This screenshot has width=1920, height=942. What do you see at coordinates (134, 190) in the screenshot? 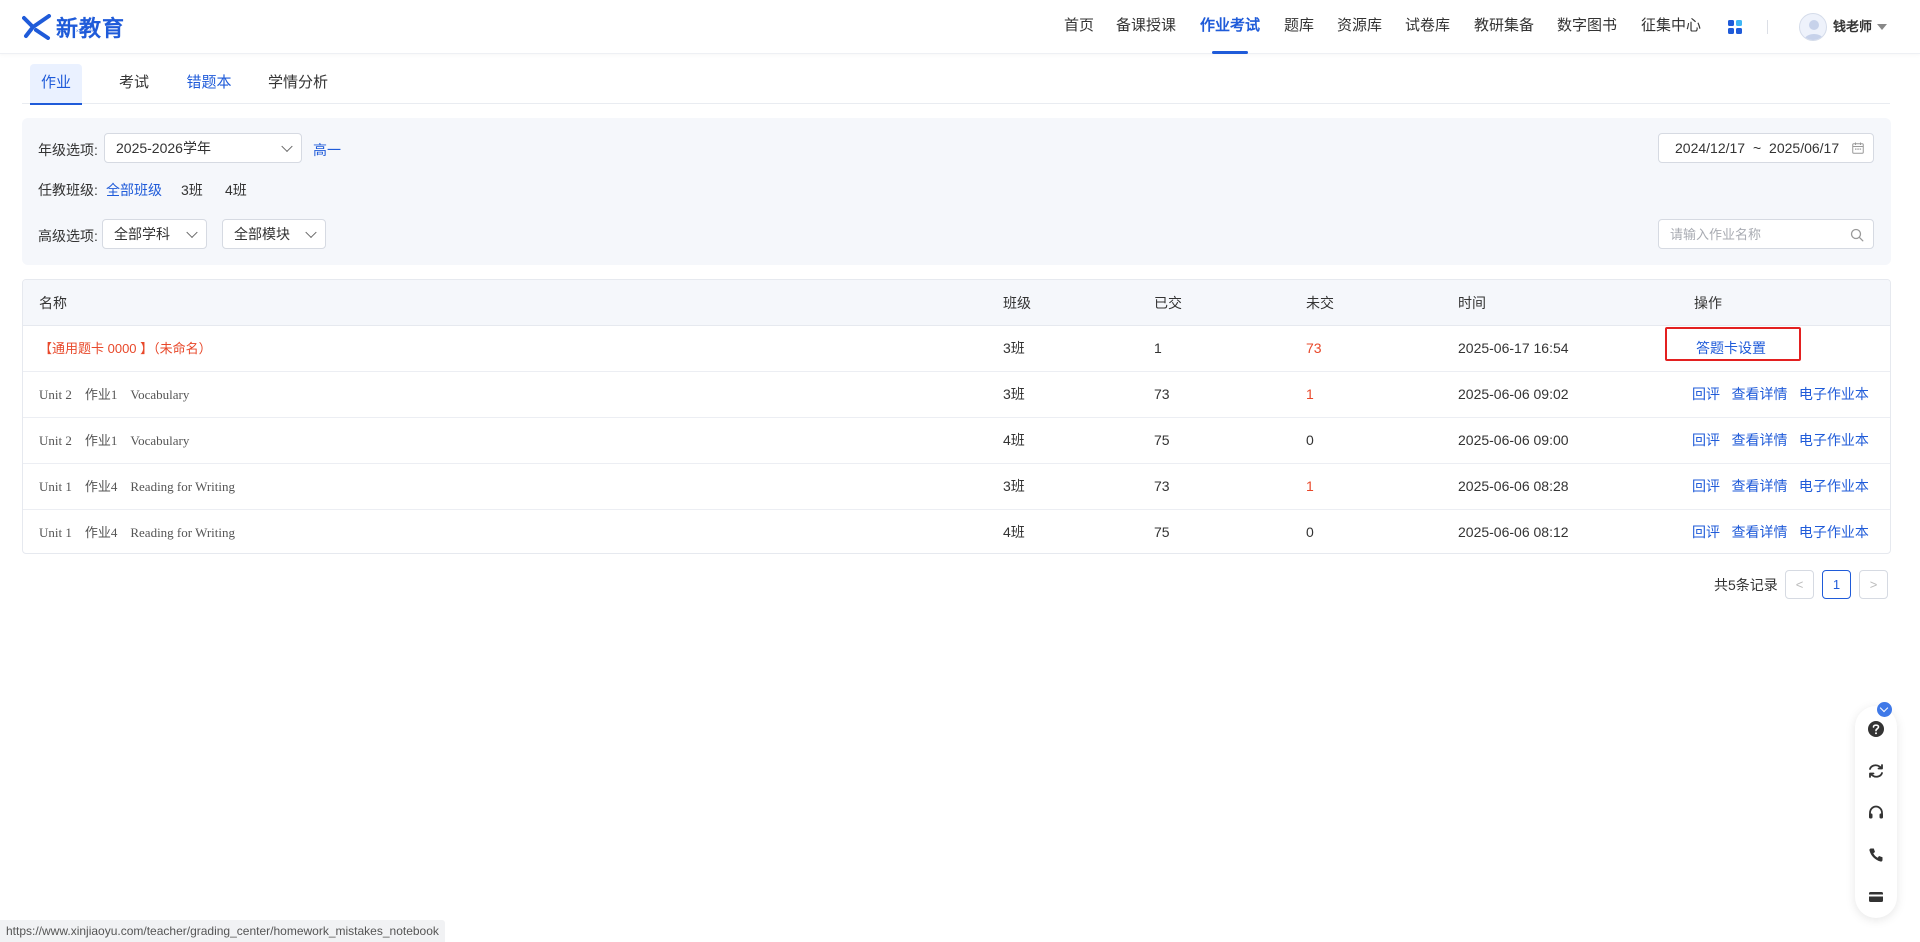
I see `class-option-all: 全部班级` at bounding box center [134, 190].